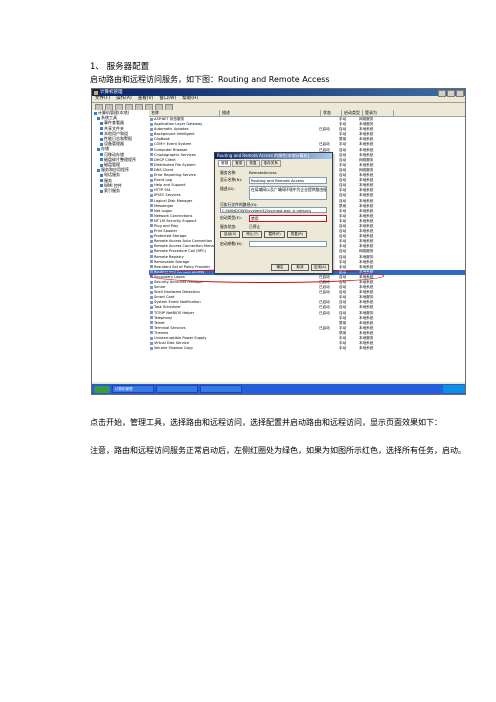 The height and width of the screenshot is (702, 496). What do you see at coordinates (179, 282) in the screenshot?
I see `service-name: Security Accounts Manager` at bounding box center [179, 282].